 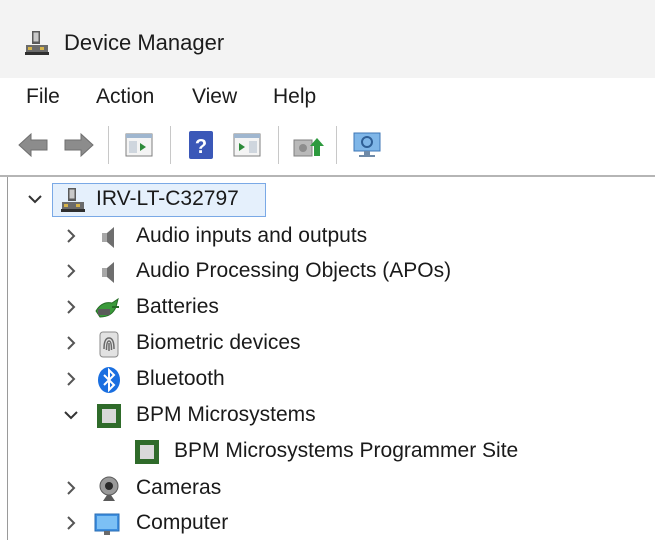 What do you see at coordinates (331, 489) in the screenshot?
I see `tree-item-cameras: Cameras` at bounding box center [331, 489].